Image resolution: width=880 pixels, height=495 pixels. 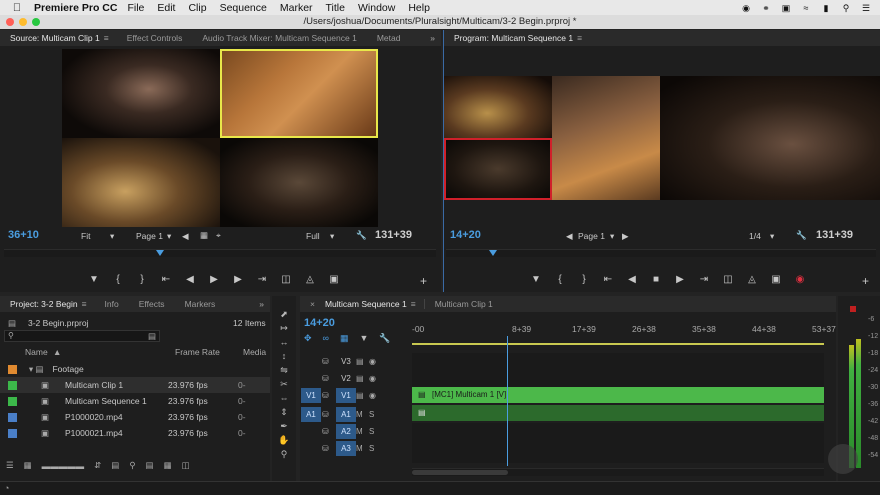 I want to click on track-target-v2: V2, so click(x=346, y=378).